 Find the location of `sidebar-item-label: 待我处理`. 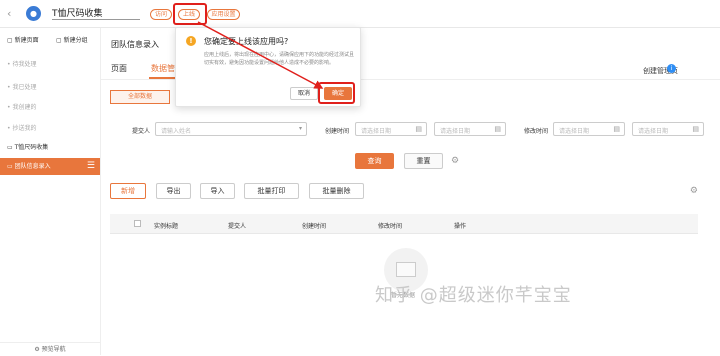

sidebar-item-label: 待我处理 is located at coordinates (24, 64).